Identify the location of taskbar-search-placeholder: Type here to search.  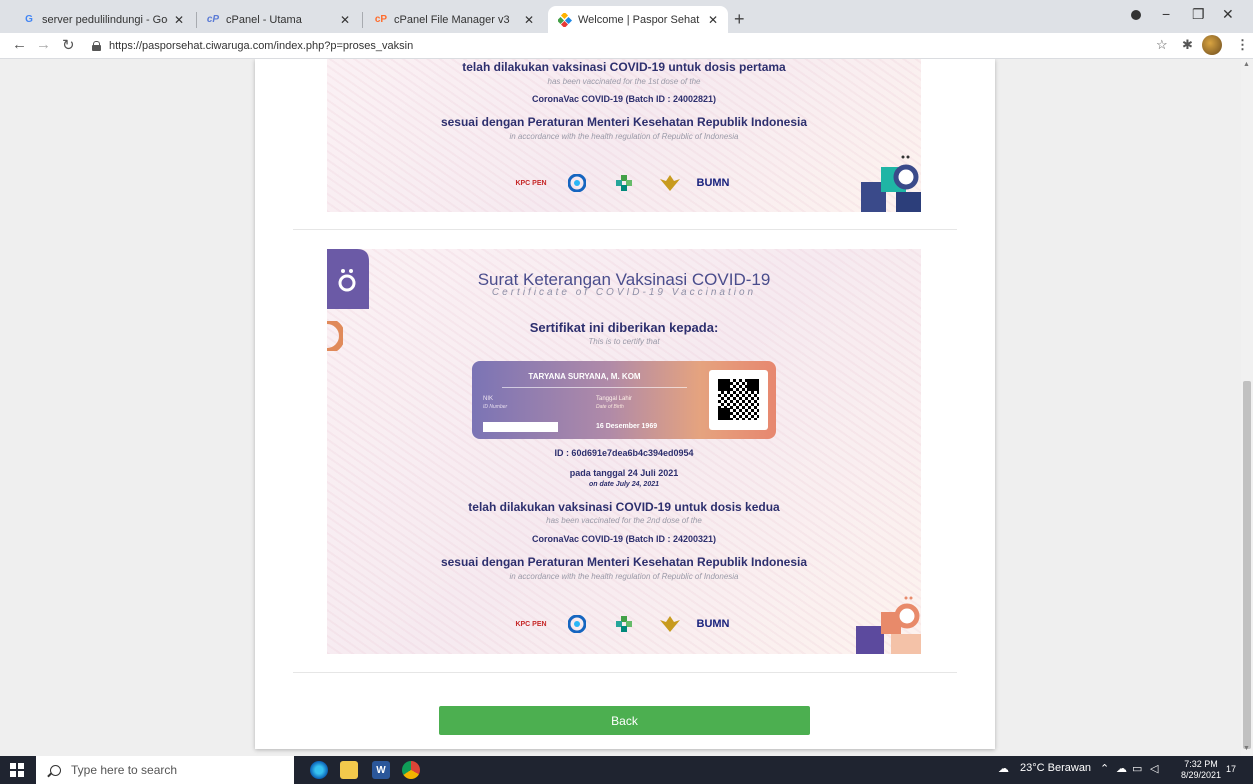
(124, 770).